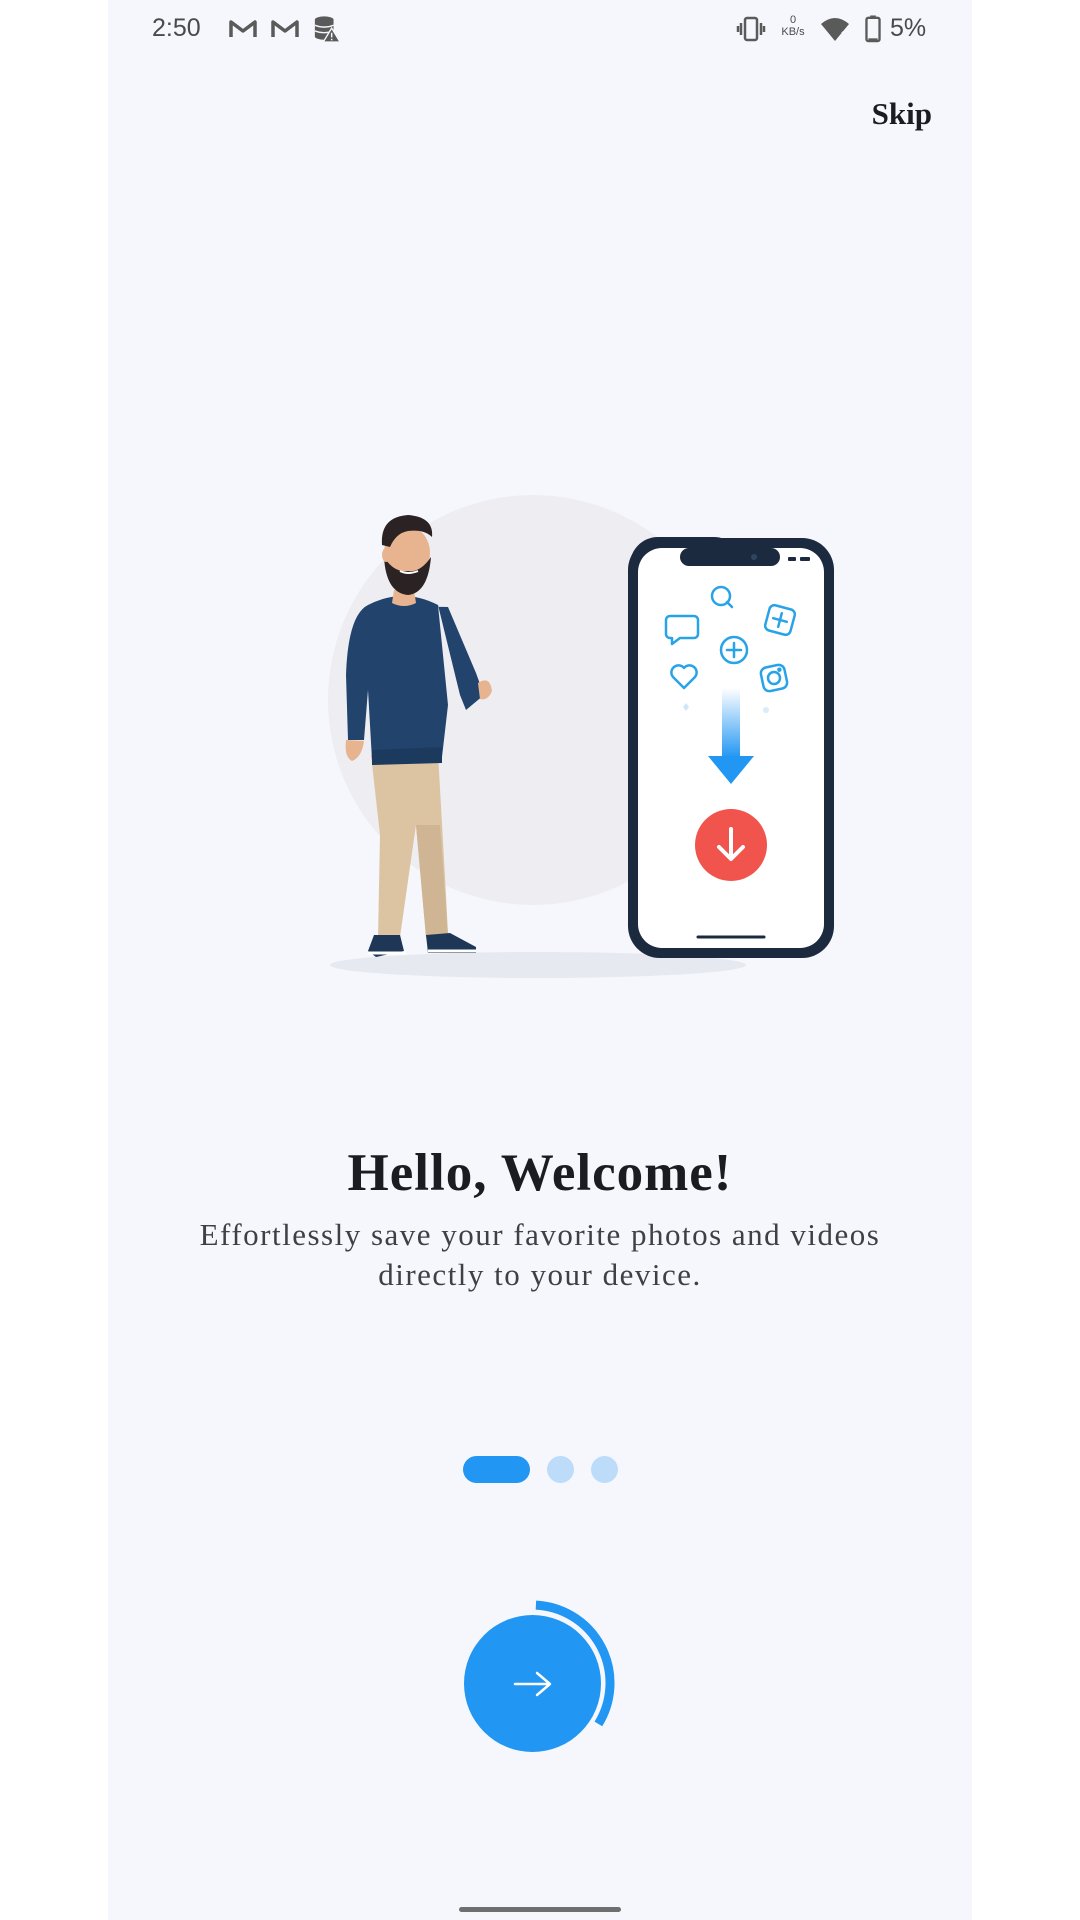  I want to click on gesture-navigation-bar, so click(540, 1909).